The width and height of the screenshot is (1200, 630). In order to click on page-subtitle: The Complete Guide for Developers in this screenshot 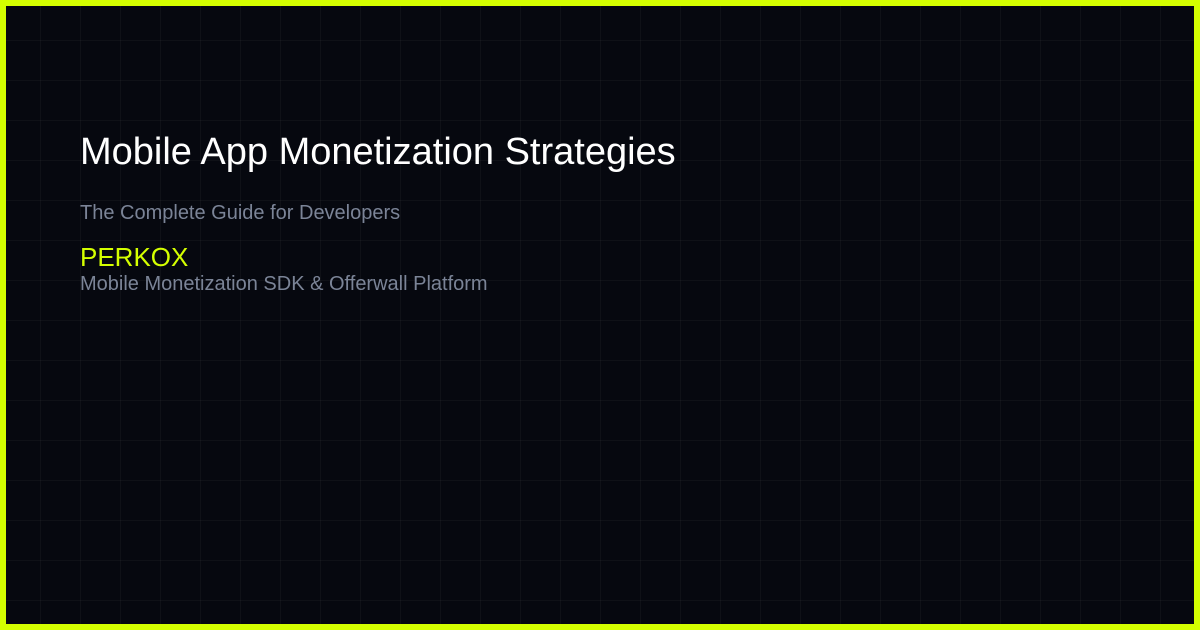, I will do `click(240, 213)`.